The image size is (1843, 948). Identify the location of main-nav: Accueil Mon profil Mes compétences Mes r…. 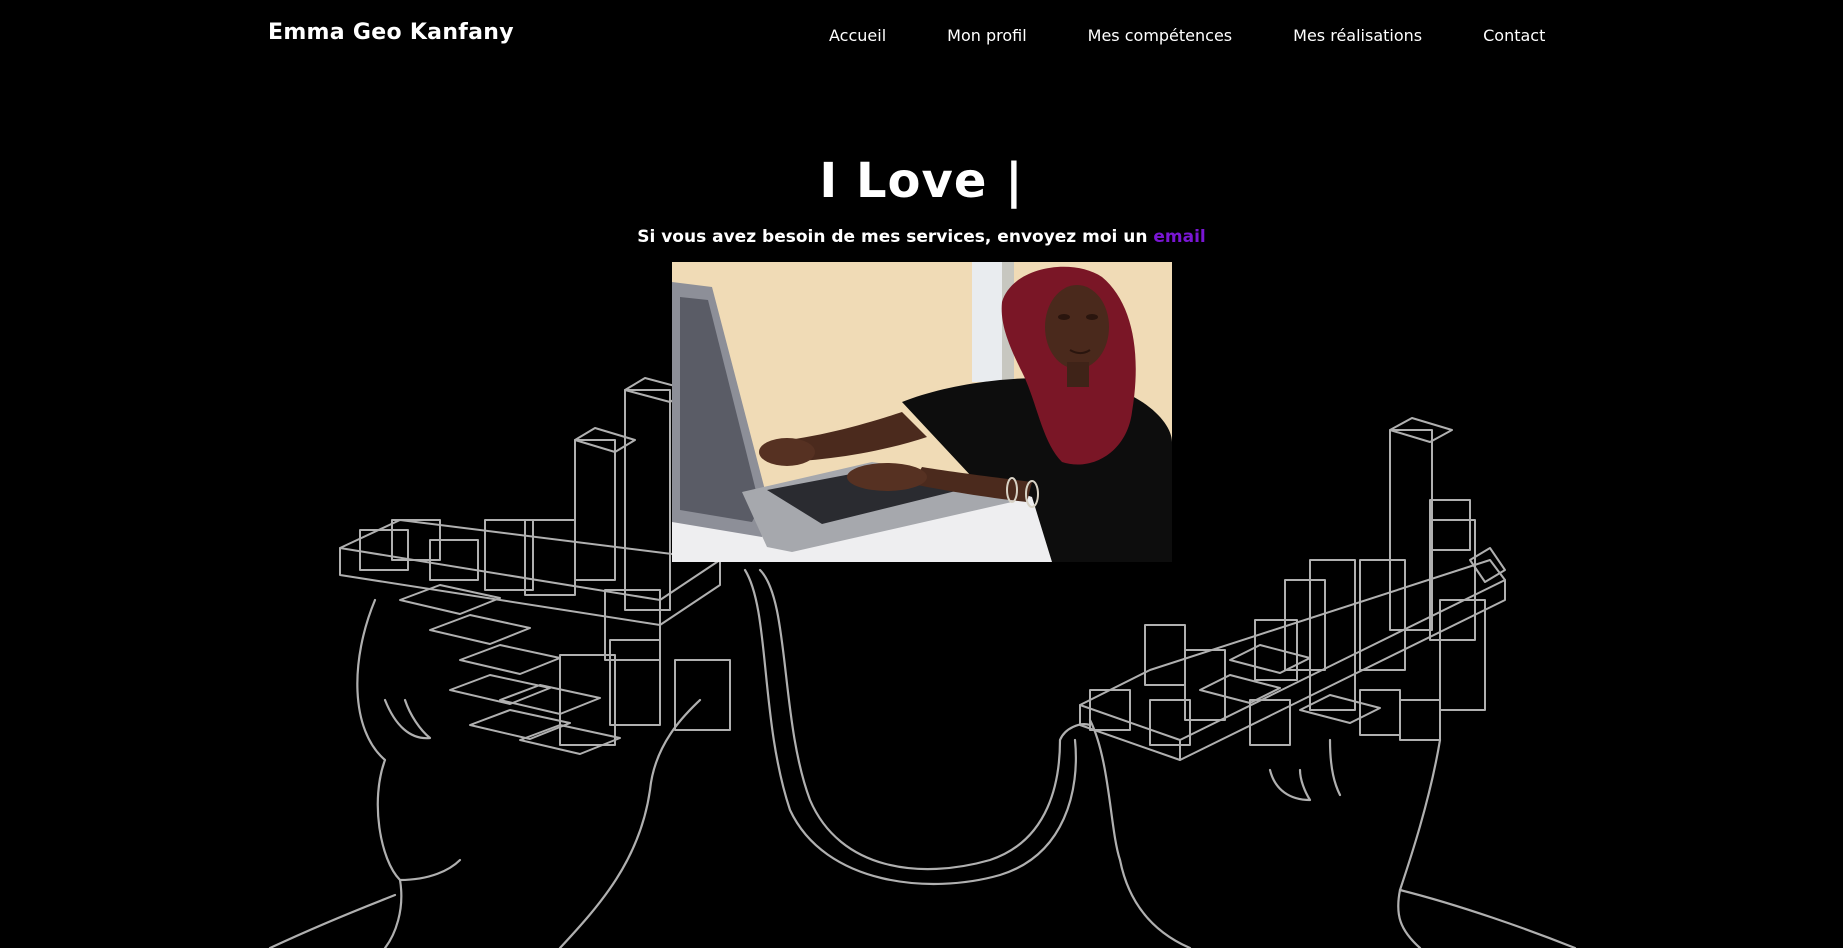
(1187, 35).